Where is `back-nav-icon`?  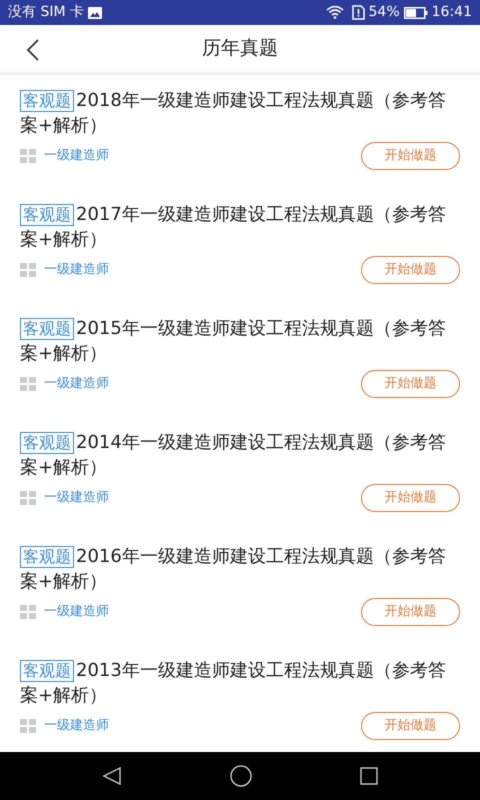
back-nav-icon is located at coordinates (112, 776).